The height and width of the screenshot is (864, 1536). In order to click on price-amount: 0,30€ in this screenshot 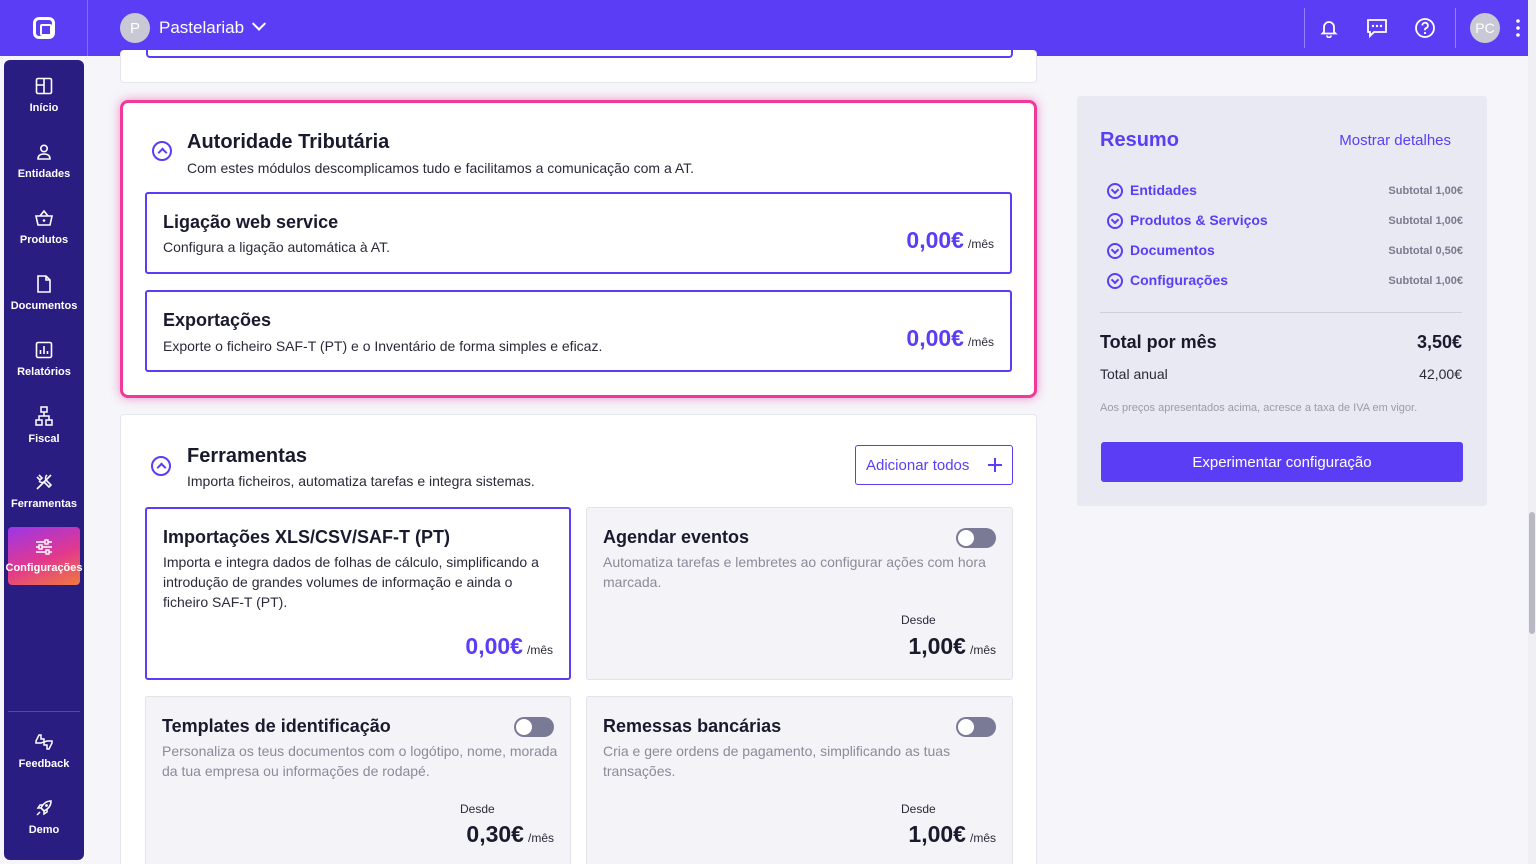, I will do `click(495, 834)`.